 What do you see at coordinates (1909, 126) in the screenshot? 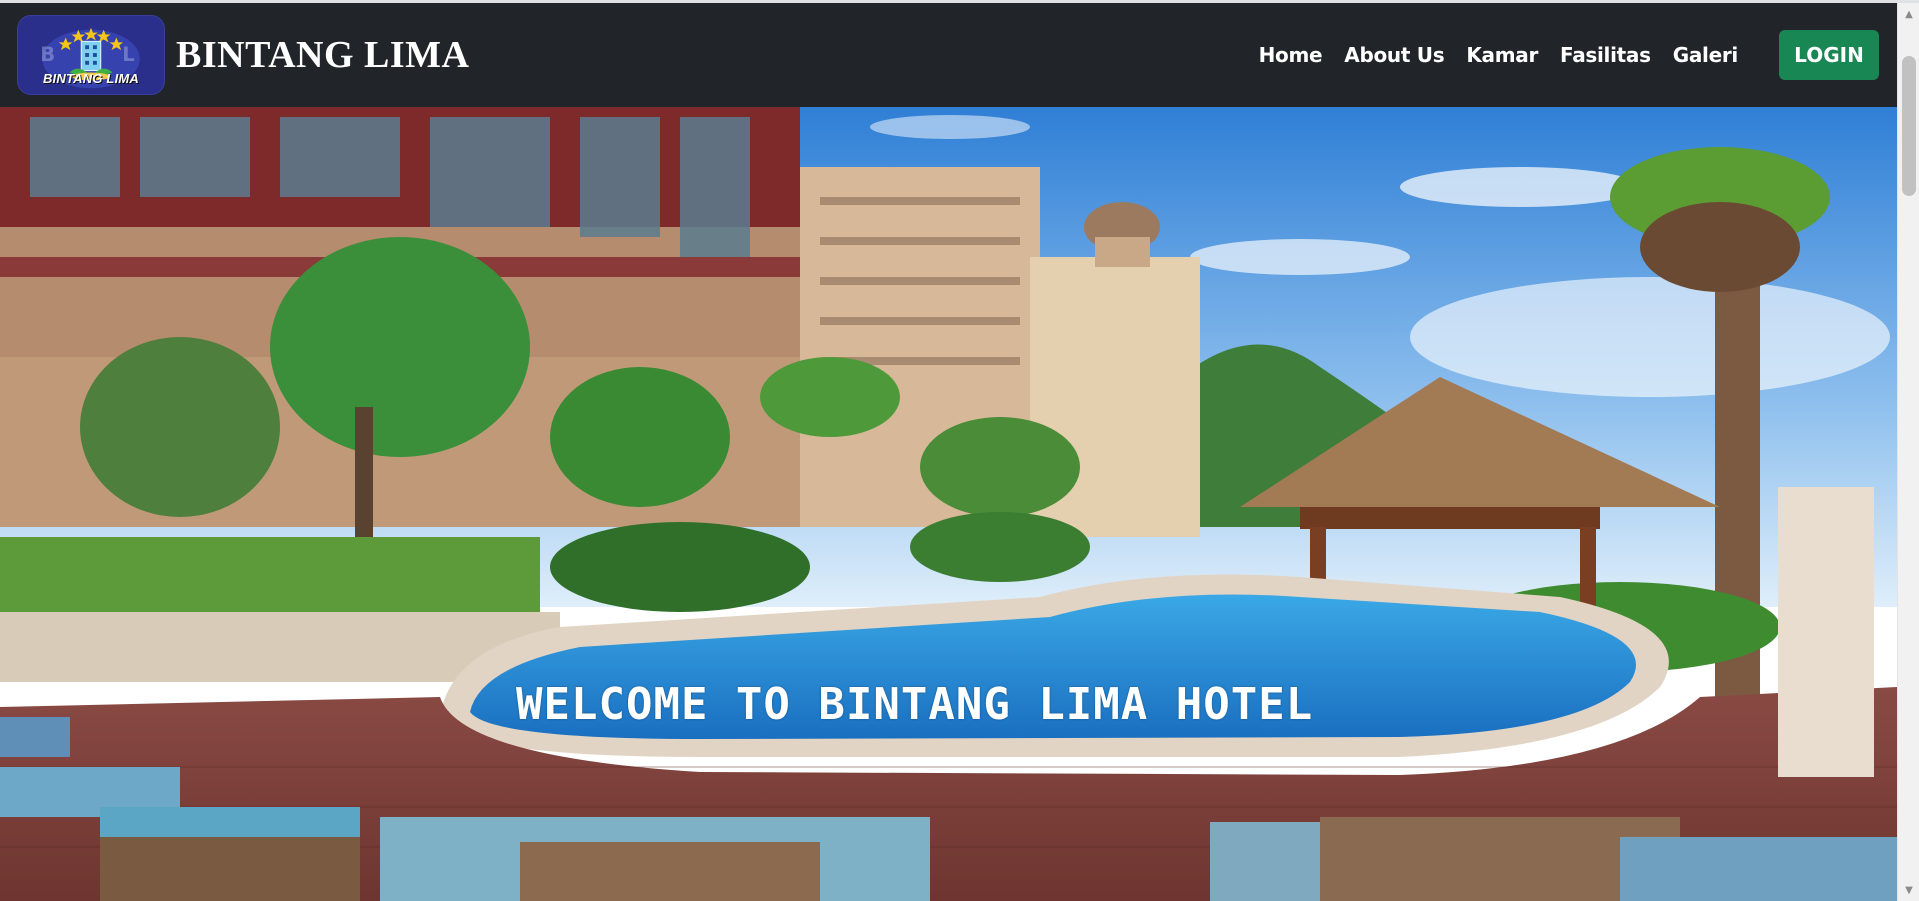
I see `scroll-thumb` at bounding box center [1909, 126].